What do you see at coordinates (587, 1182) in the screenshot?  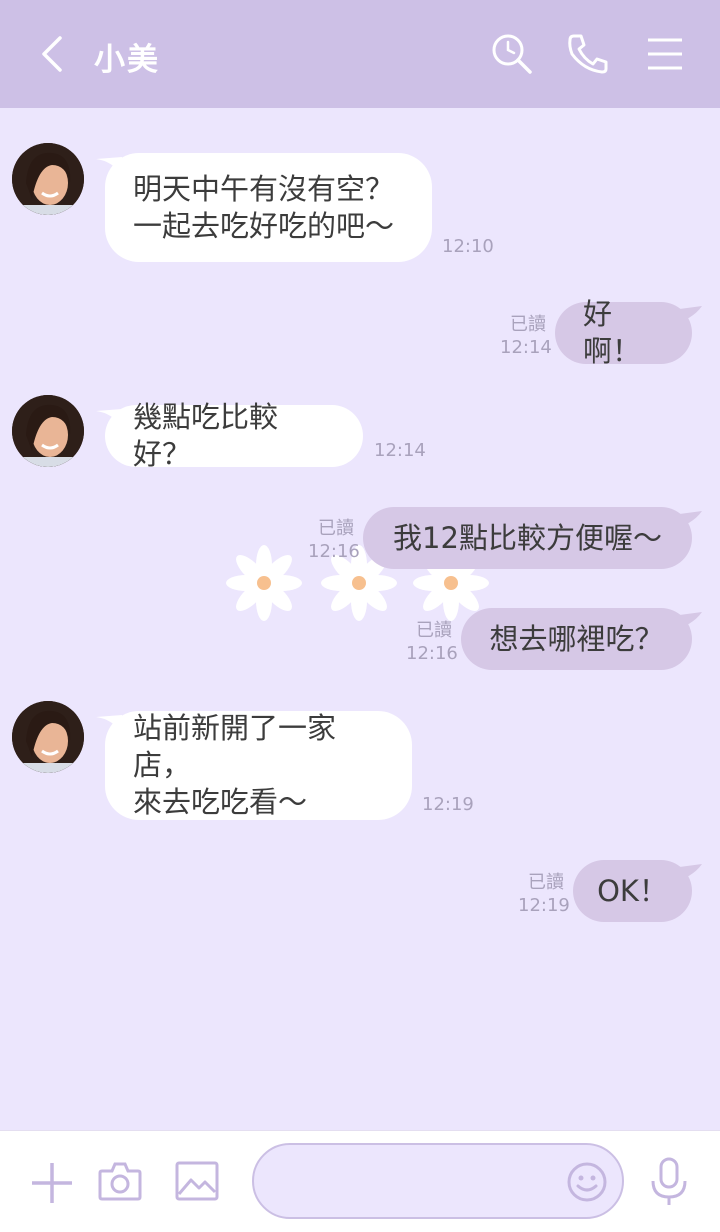 I see `emoji-icon` at bounding box center [587, 1182].